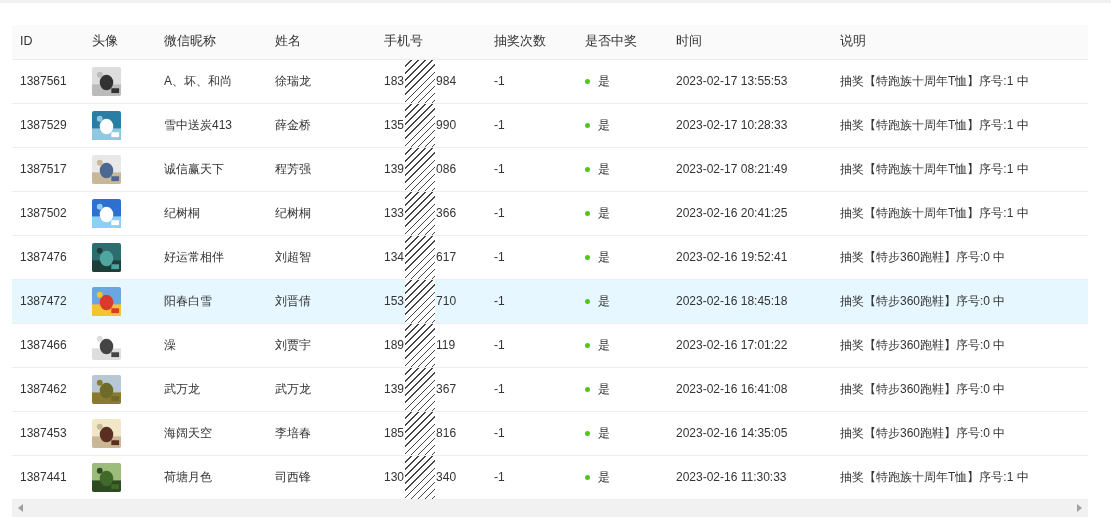  What do you see at coordinates (394, 432) in the screenshot?
I see `phone-text: 185` at bounding box center [394, 432].